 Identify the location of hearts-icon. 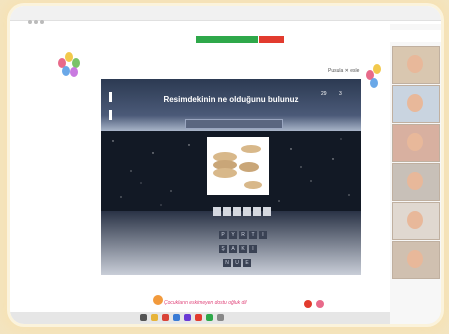
(314, 304).